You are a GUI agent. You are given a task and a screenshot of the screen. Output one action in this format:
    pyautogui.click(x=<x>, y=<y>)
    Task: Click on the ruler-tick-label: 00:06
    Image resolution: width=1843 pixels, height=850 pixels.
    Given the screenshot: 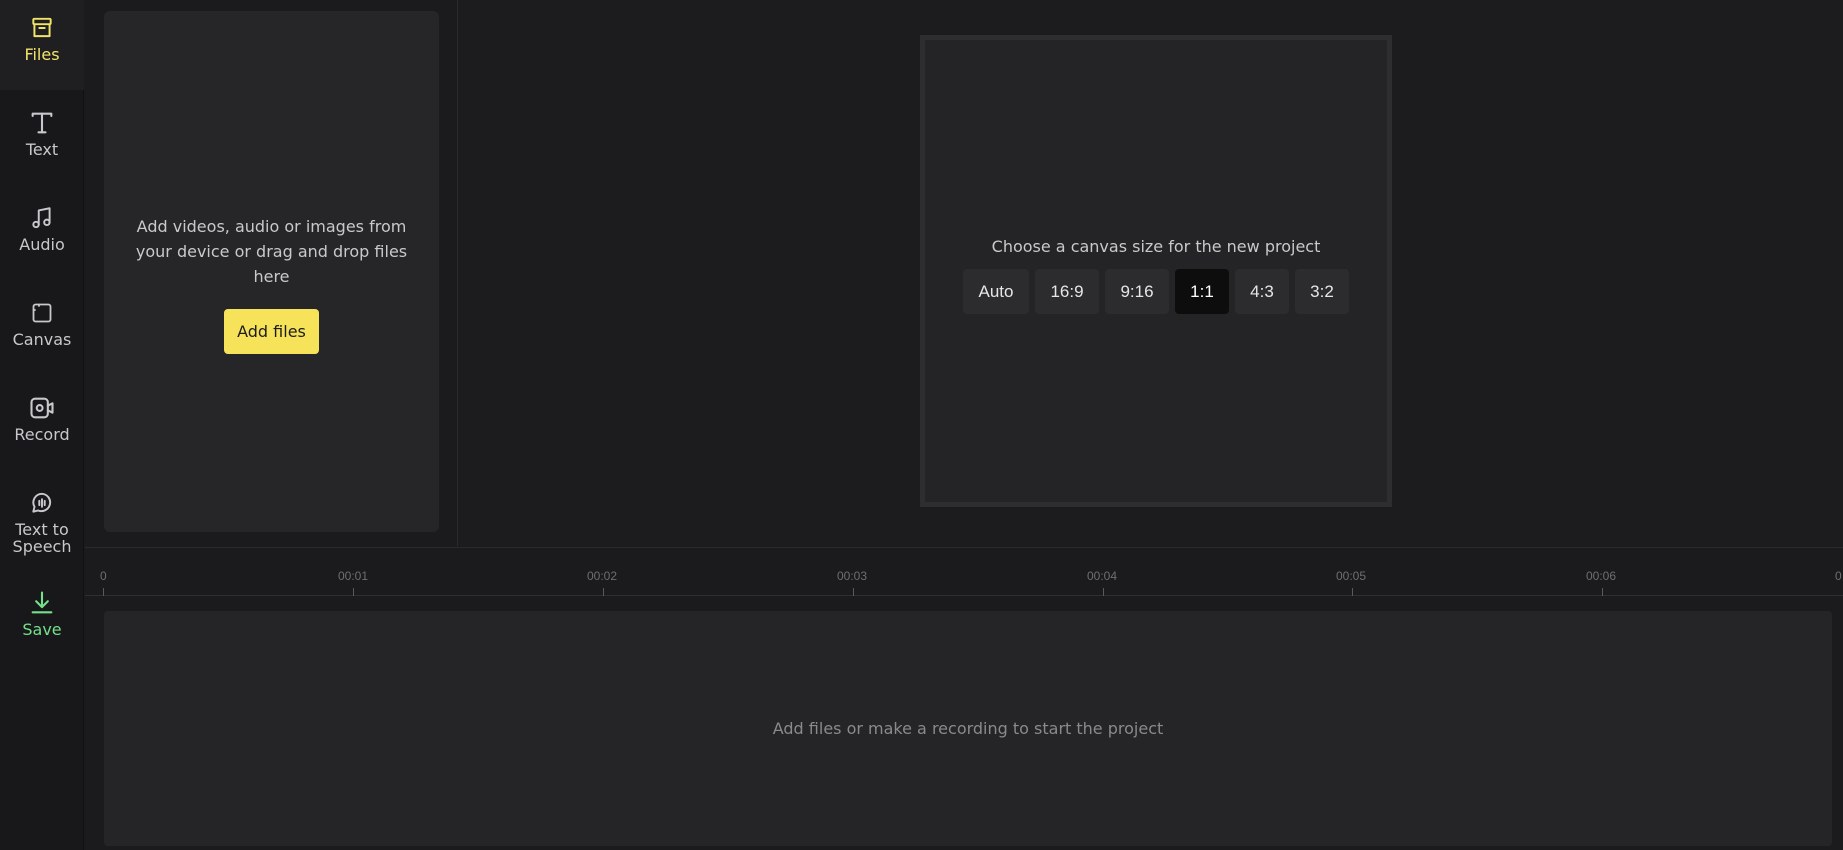 What is the action you would take?
    pyautogui.click(x=1601, y=576)
    